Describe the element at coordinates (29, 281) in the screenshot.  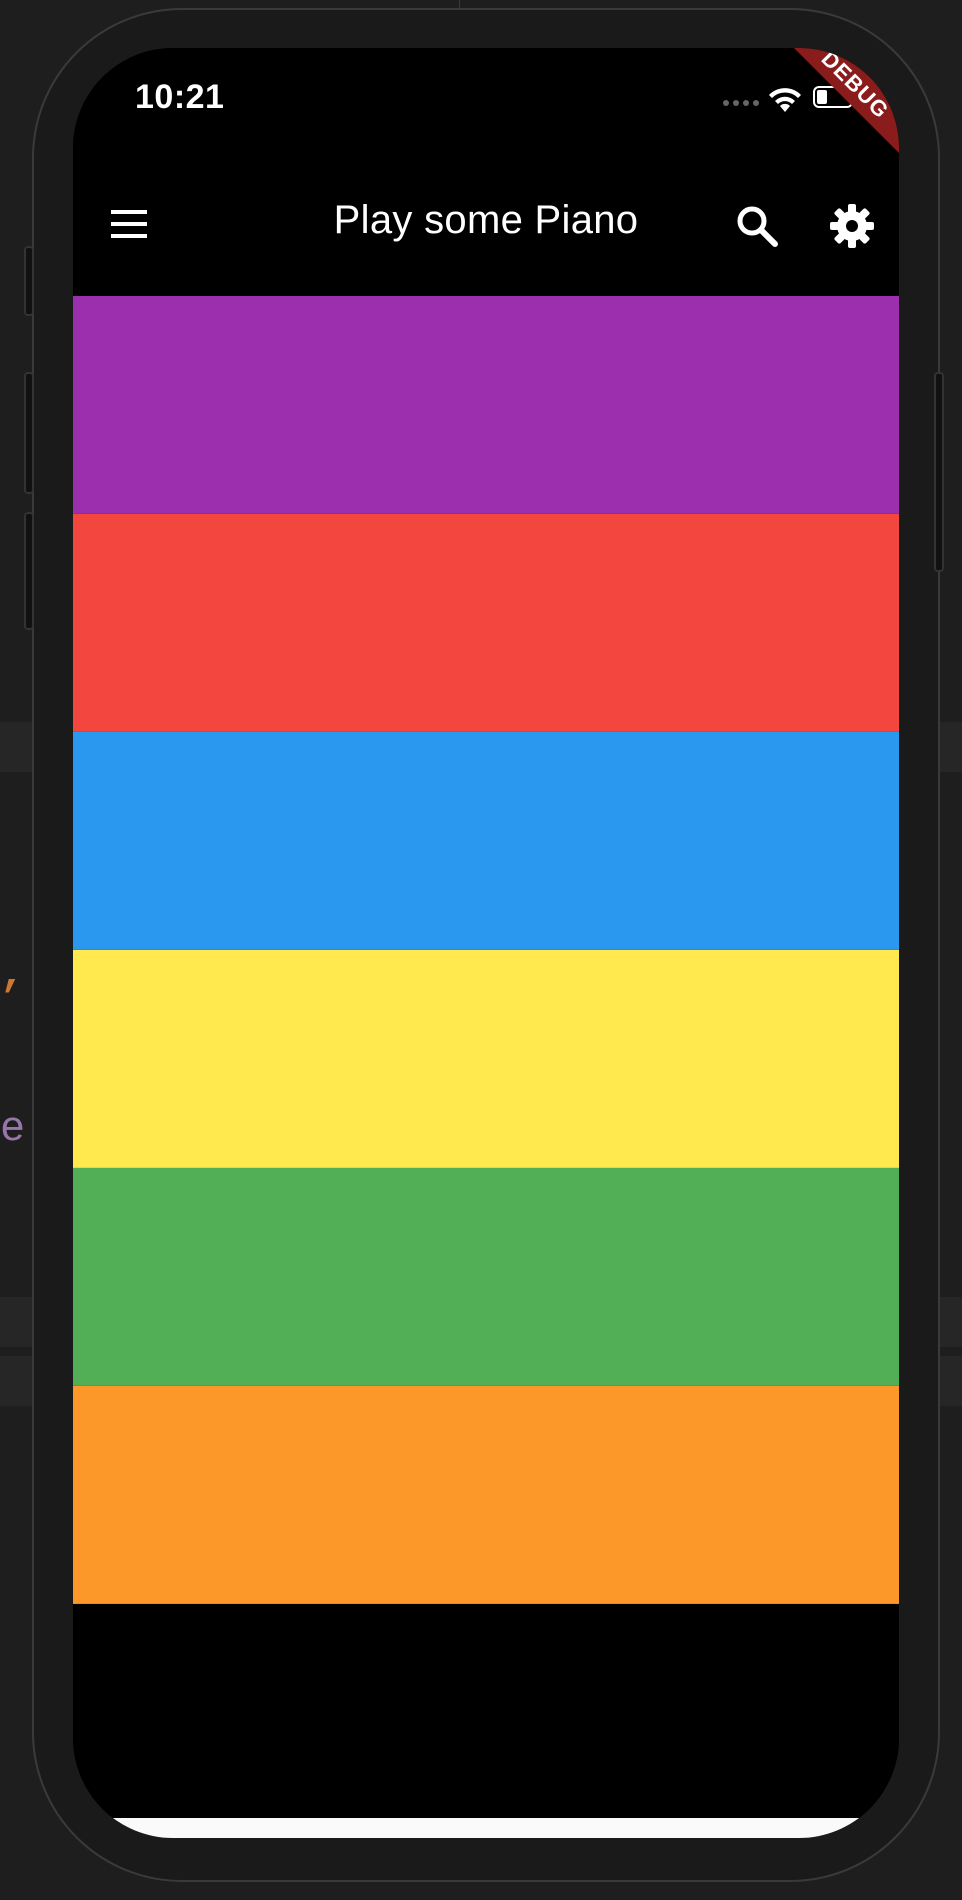
I see `phone-silent-switch` at that location.